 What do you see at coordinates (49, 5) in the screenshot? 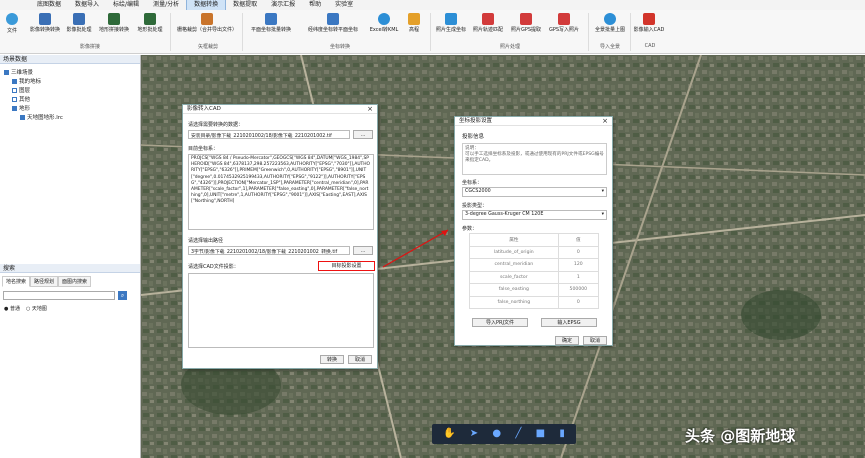
I see `menu-basemap: 底图数据` at bounding box center [49, 5].